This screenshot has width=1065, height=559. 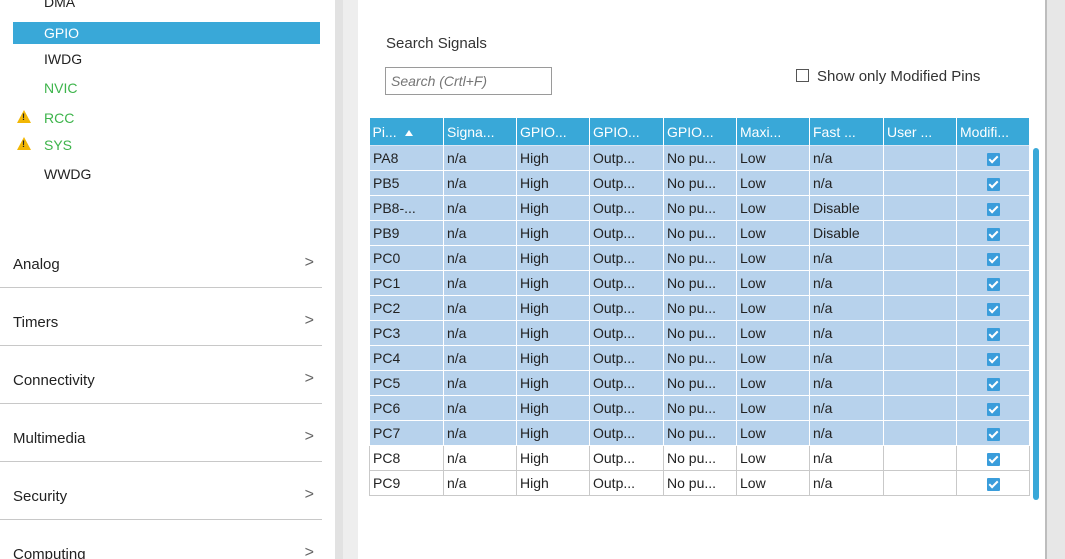 What do you see at coordinates (406, 233) in the screenshot?
I see `table-cell: PB9` at bounding box center [406, 233].